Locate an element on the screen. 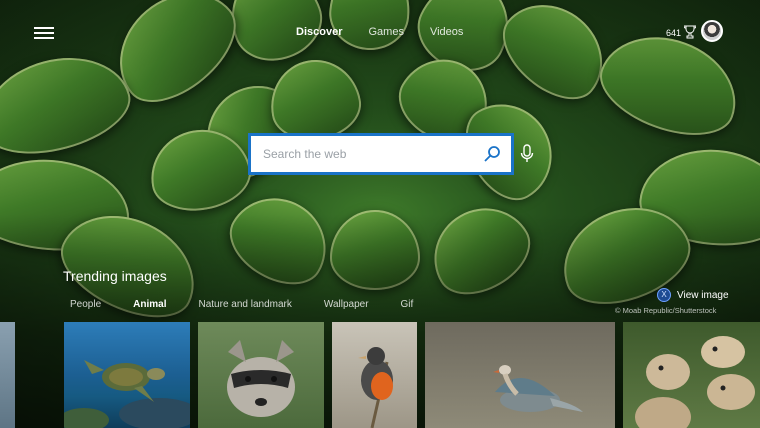 This screenshot has height=428, width=760. hamburger-menu-icon is located at coordinates (44, 32).